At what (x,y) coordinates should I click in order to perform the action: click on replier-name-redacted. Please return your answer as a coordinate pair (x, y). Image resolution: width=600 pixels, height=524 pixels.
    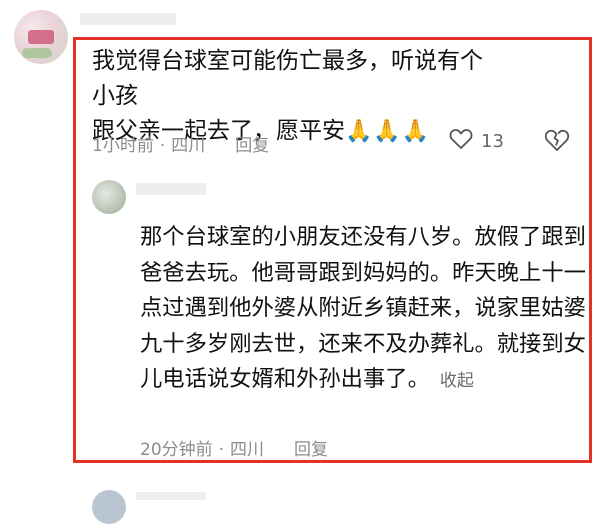
    Looking at the image, I should click on (171, 189).